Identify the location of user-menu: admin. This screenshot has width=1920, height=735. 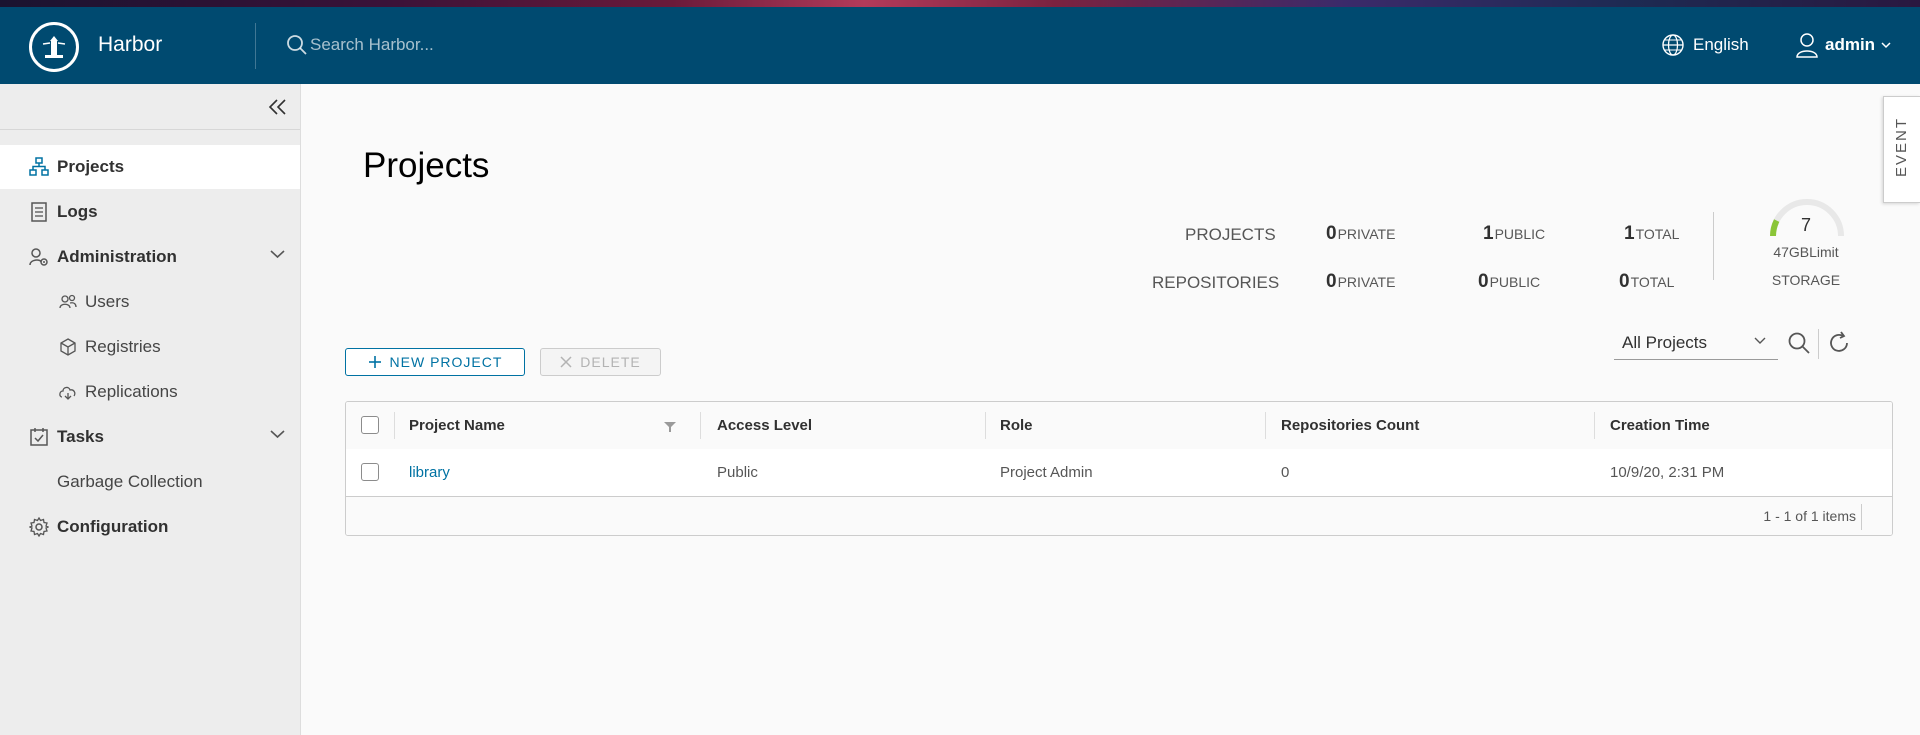
(1843, 45).